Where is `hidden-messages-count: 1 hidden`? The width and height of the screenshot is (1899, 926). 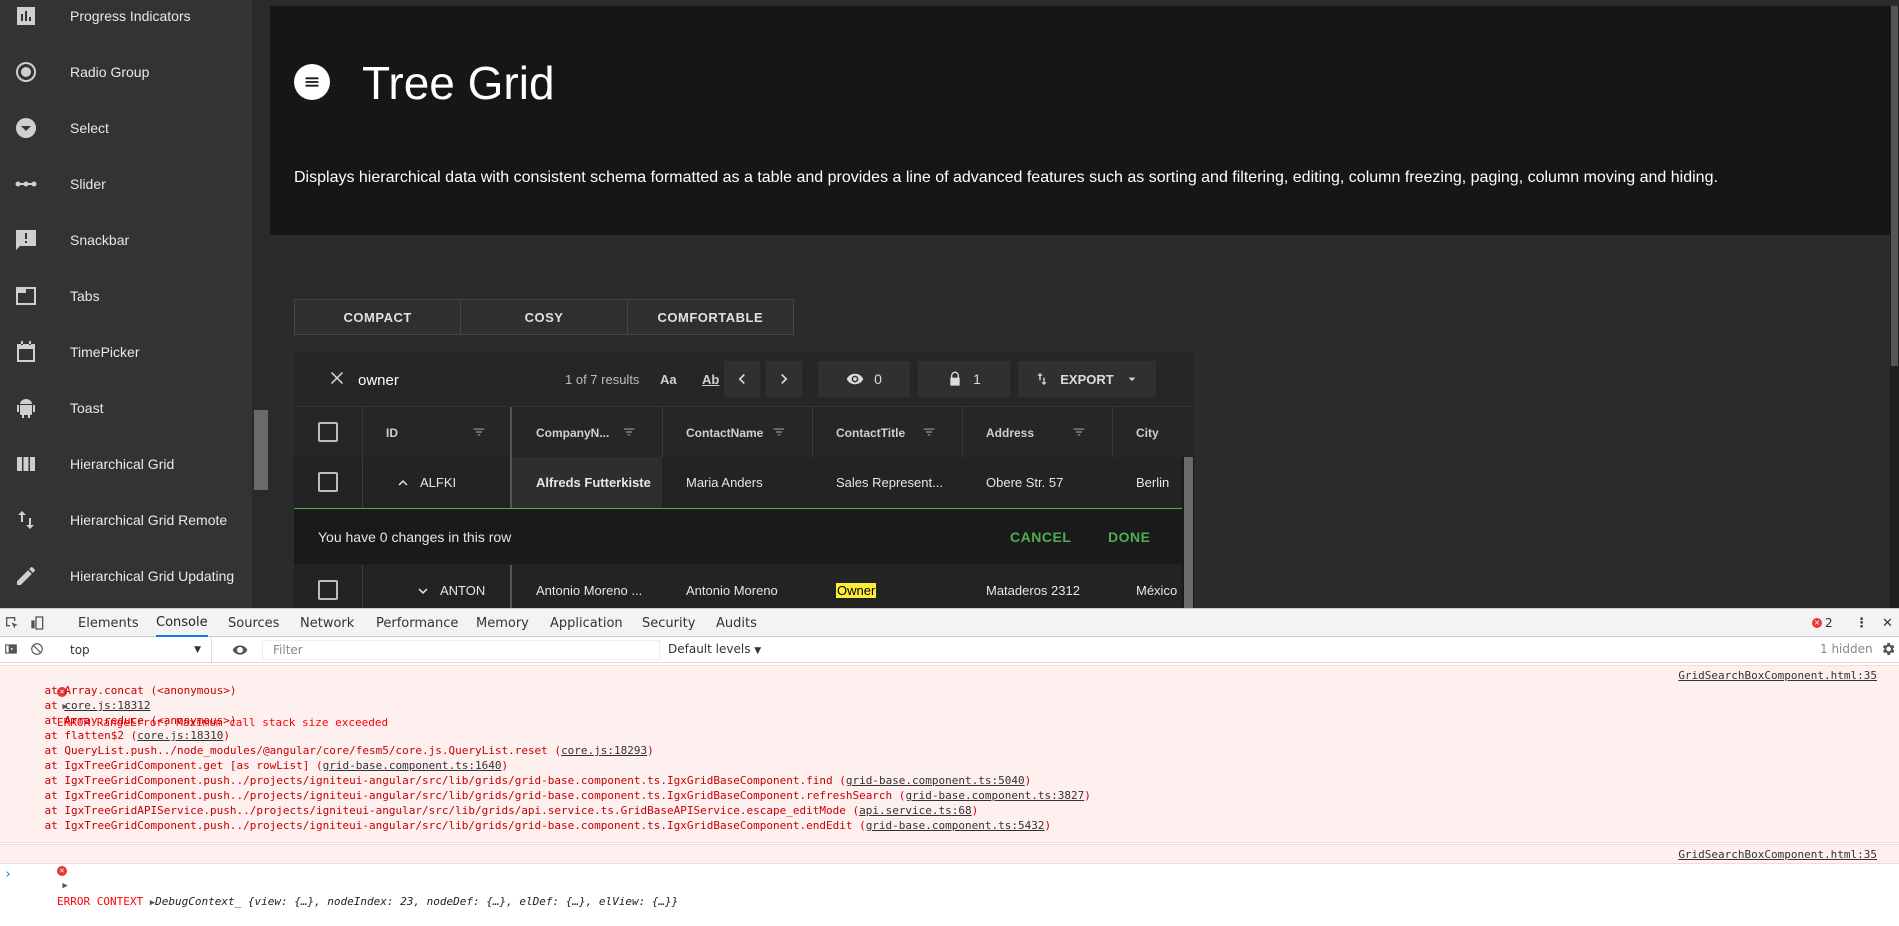
hidden-messages-count: 1 hidden is located at coordinates (1846, 649).